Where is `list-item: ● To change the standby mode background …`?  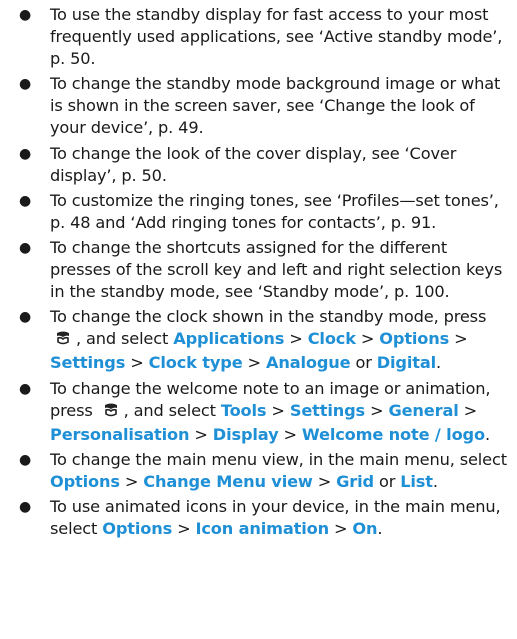
list-item: ● To change the standby mode background … is located at coordinates (262, 106).